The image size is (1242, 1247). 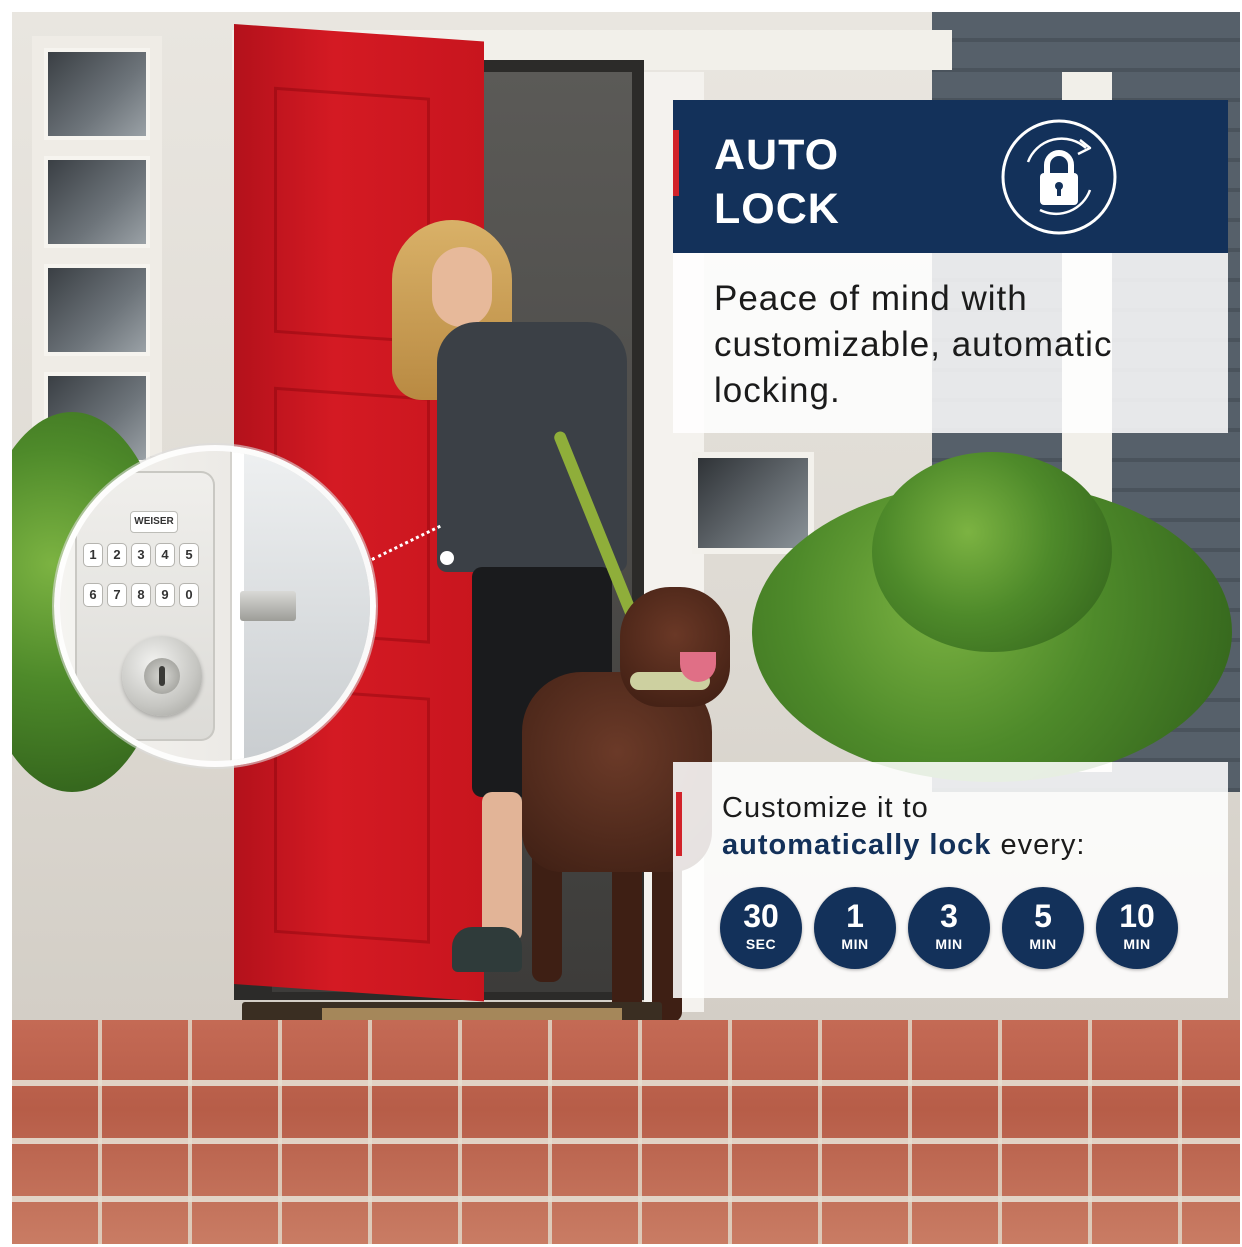 I want to click on keypad-key: 5, so click(x=189, y=555).